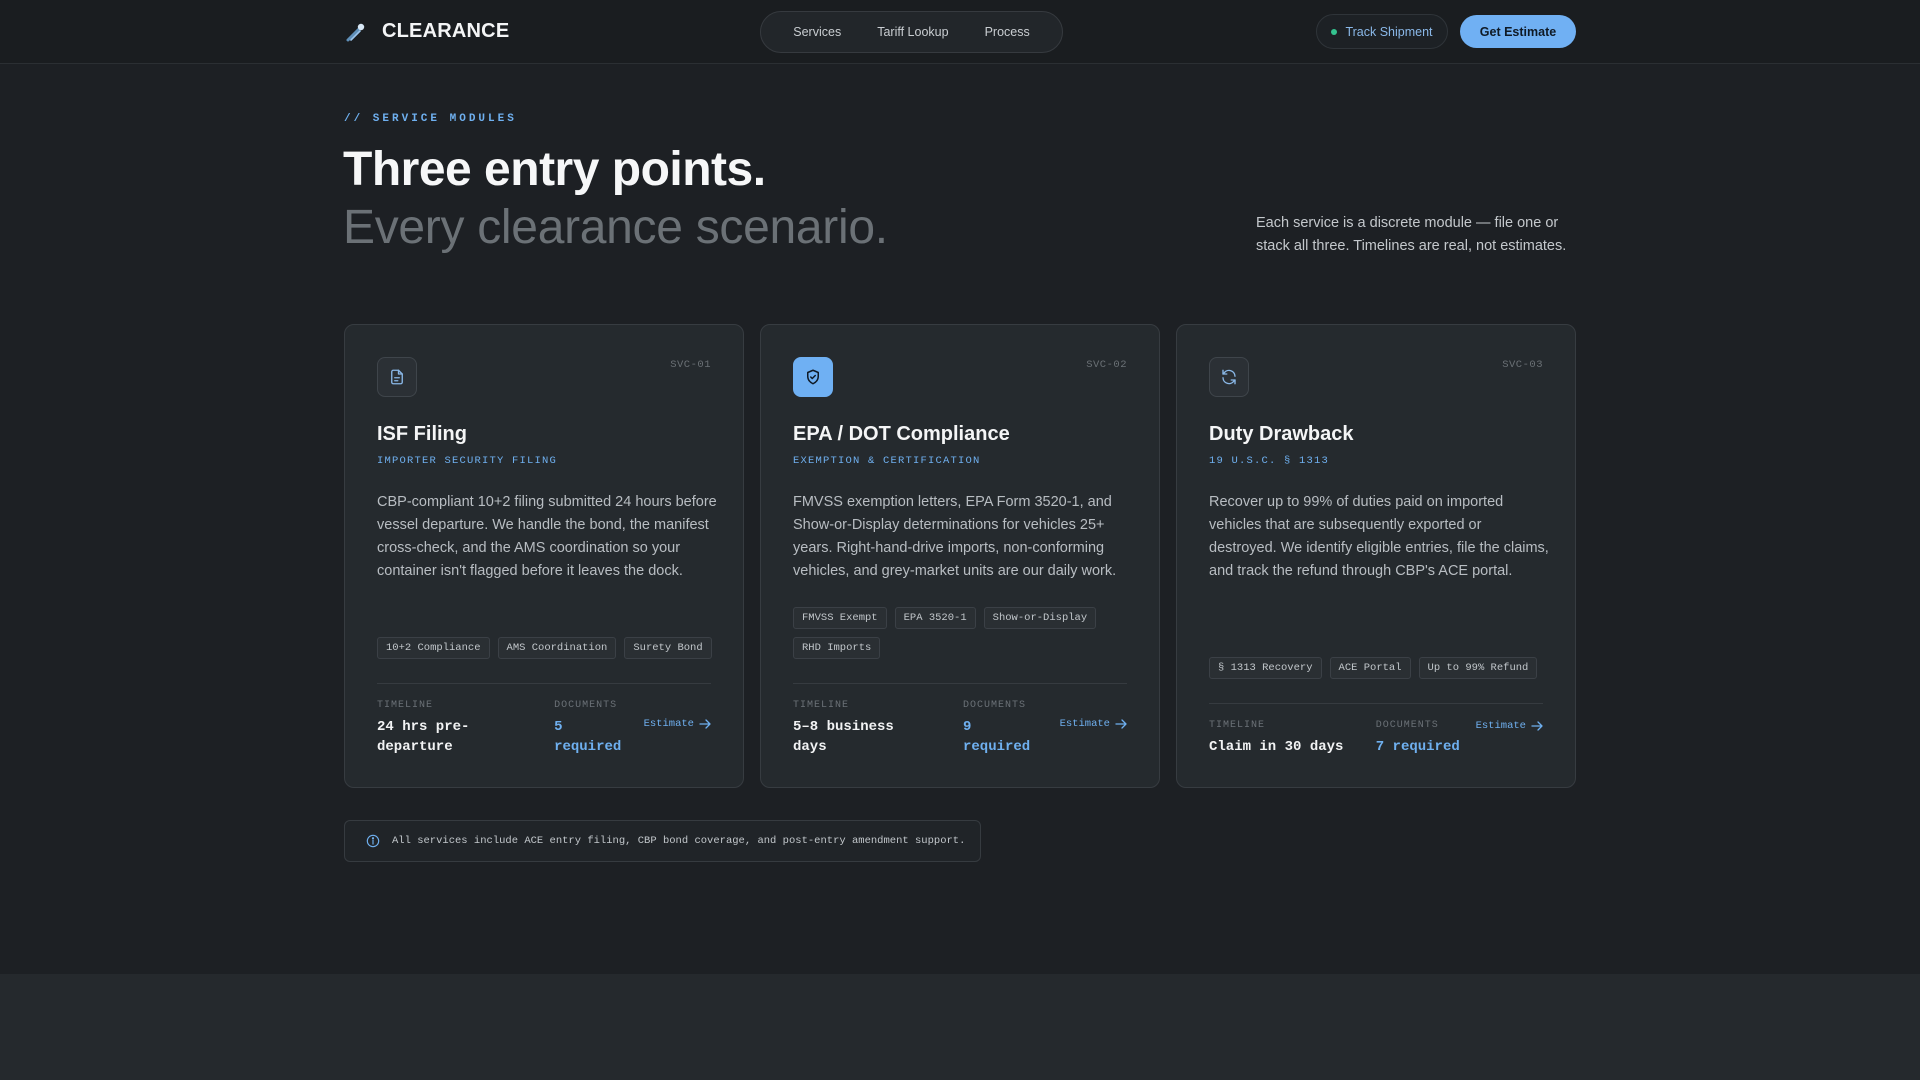 Image resolution: width=1920 pixels, height=1080 pixels. Describe the element at coordinates (373, 841) in the screenshot. I see `info-icon` at that location.